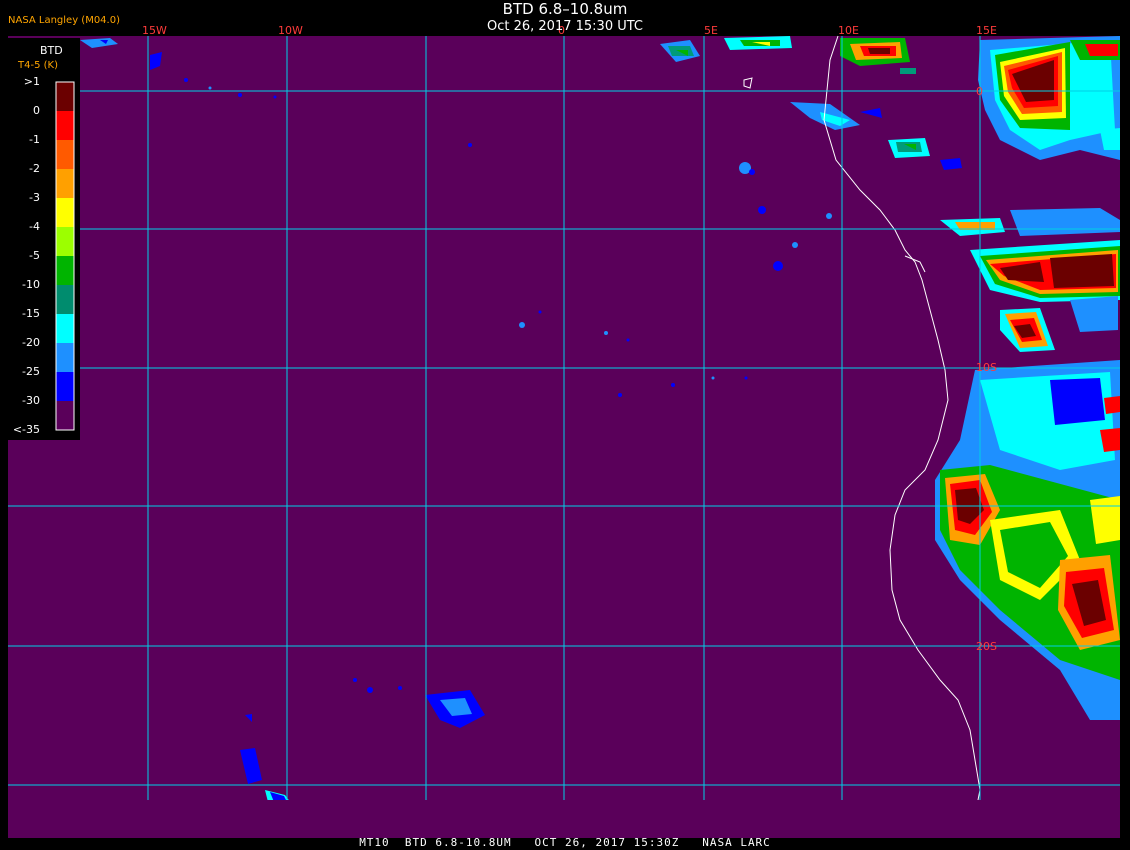 The height and width of the screenshot is (850, 1130). Describe the element at coordinates (31, 81) in the screenshot. I see `legend-tick-label: >1` at that location.